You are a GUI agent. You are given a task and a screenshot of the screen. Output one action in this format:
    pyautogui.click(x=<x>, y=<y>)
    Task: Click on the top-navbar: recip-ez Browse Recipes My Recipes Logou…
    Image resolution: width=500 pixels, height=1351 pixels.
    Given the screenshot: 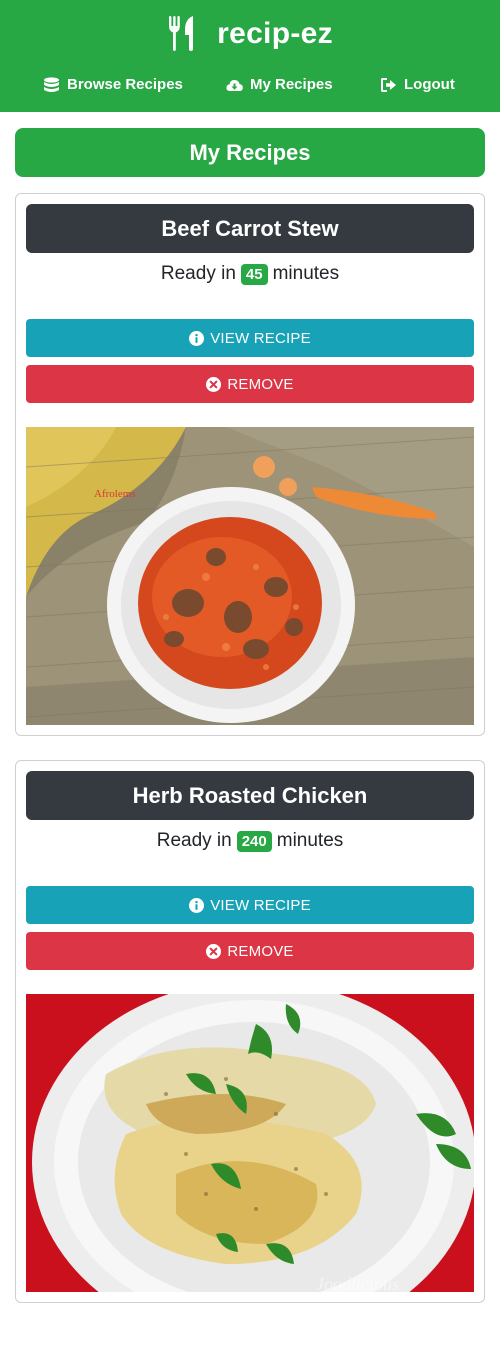 What is the action you would take?
    pyautogui.click(x=250, y=56)
    